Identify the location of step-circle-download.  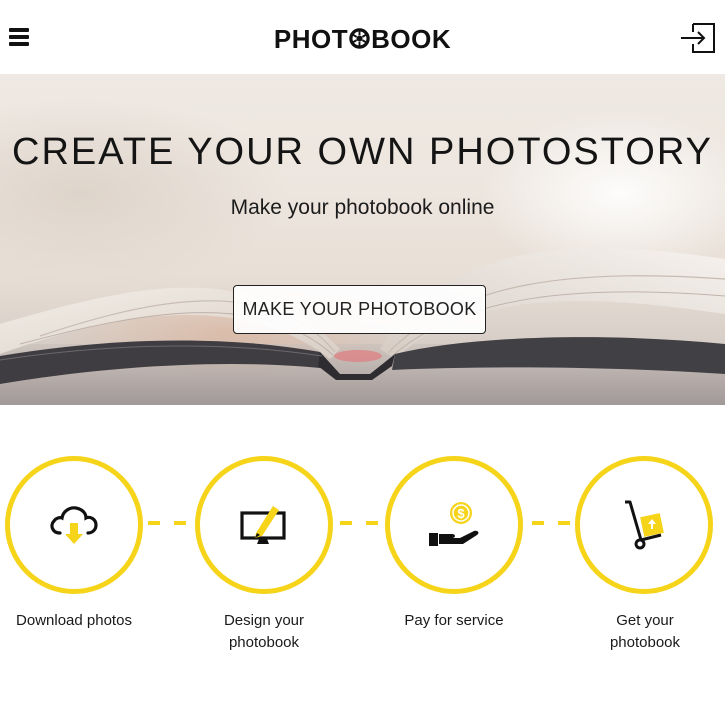
(74, 525).